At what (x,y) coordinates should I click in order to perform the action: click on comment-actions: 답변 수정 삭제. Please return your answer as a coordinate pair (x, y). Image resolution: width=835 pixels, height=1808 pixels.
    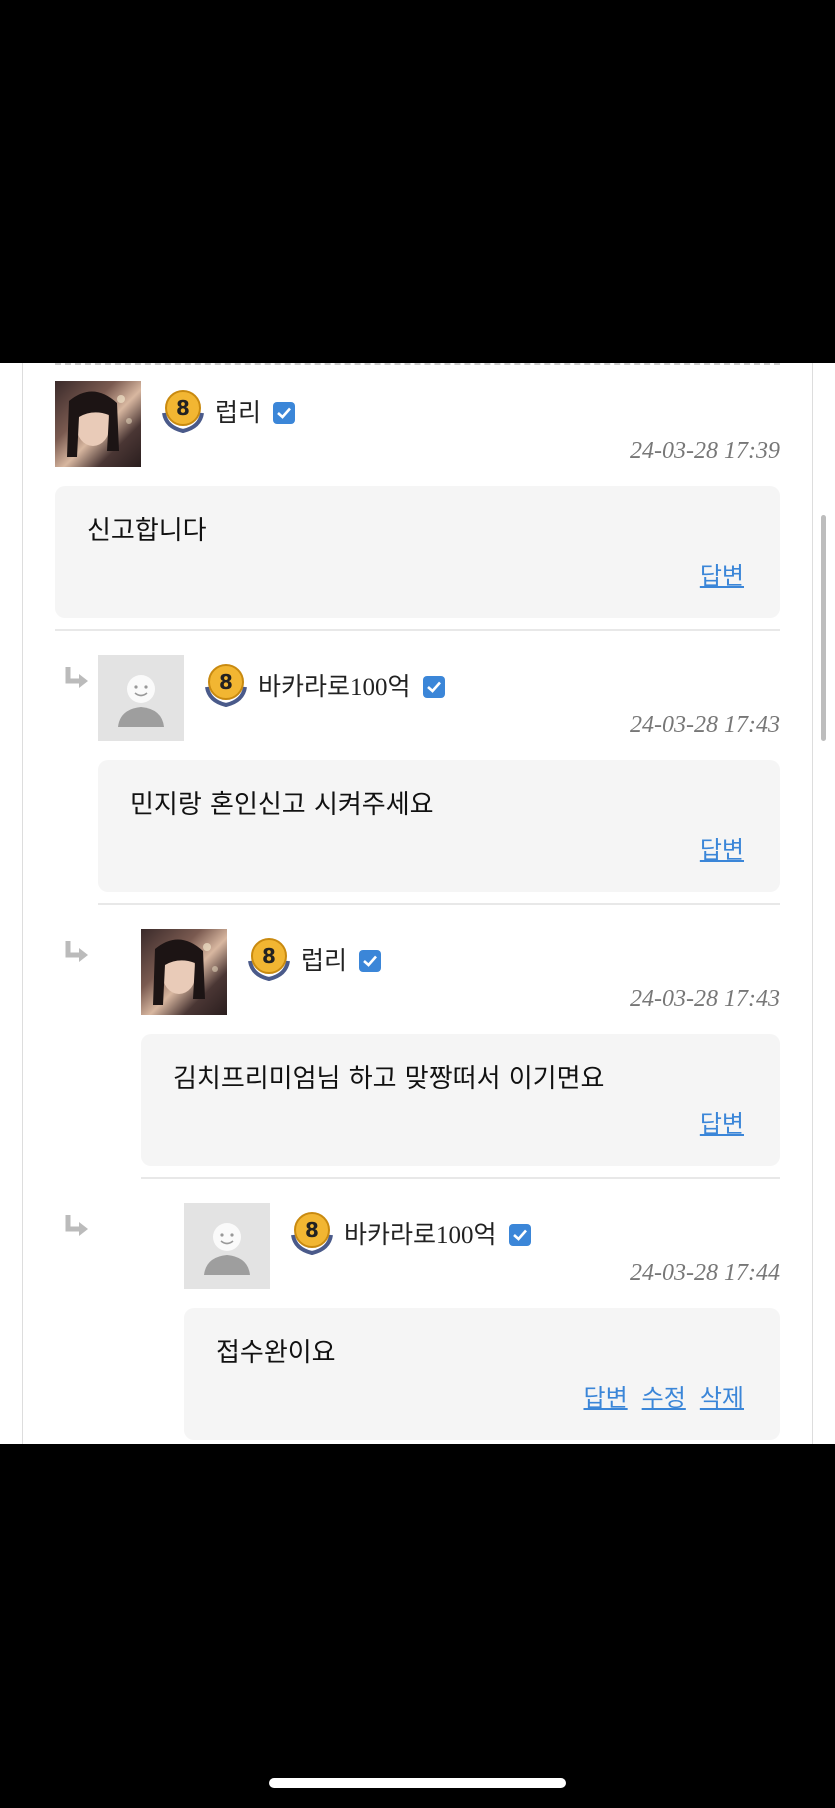
    Looking at the image, I should click on (663, 1395).